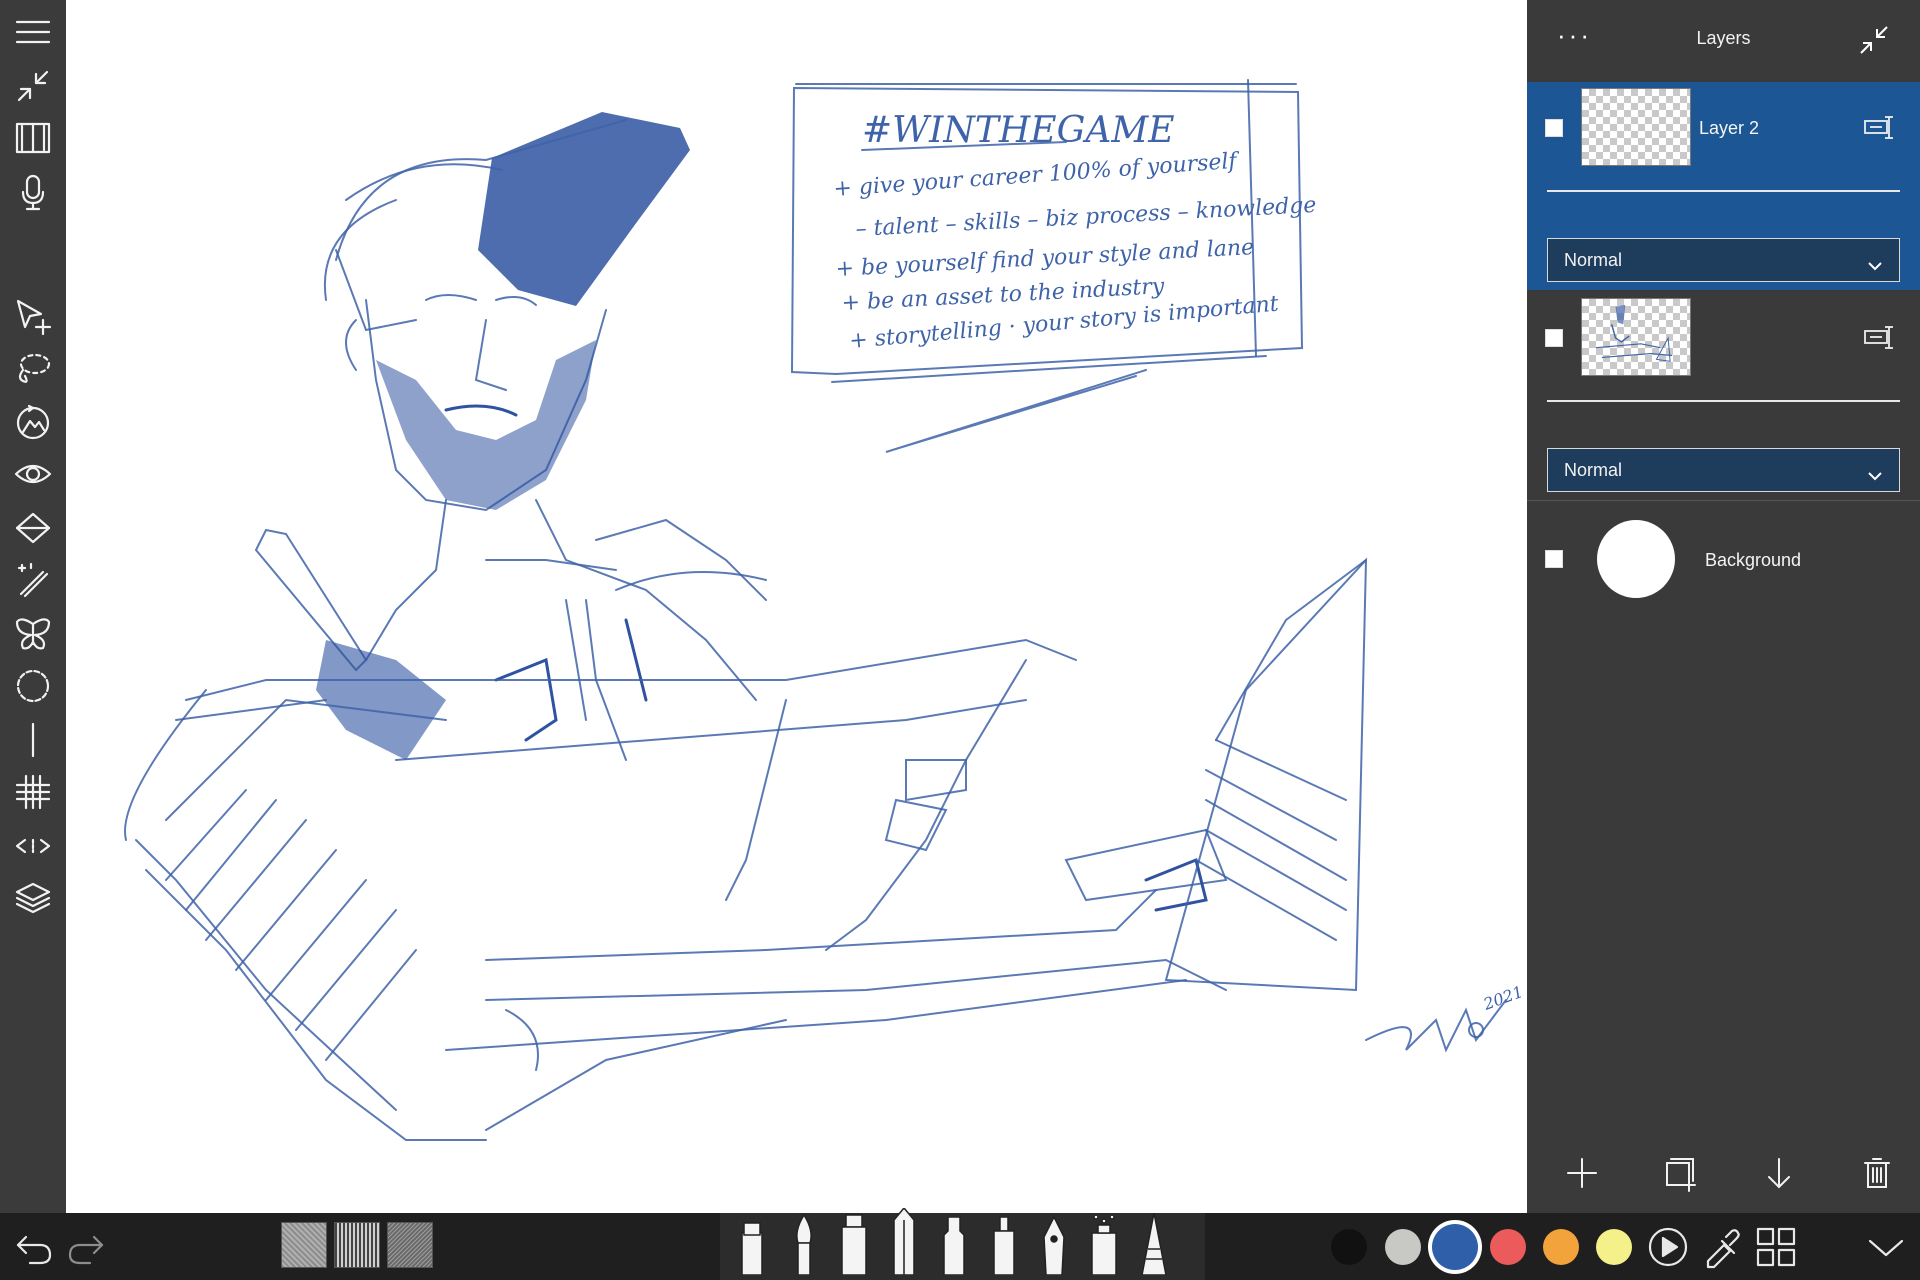  Describe the element at coordinates (33, 606) in the screenshot. I see `left-toolbar` at that location.